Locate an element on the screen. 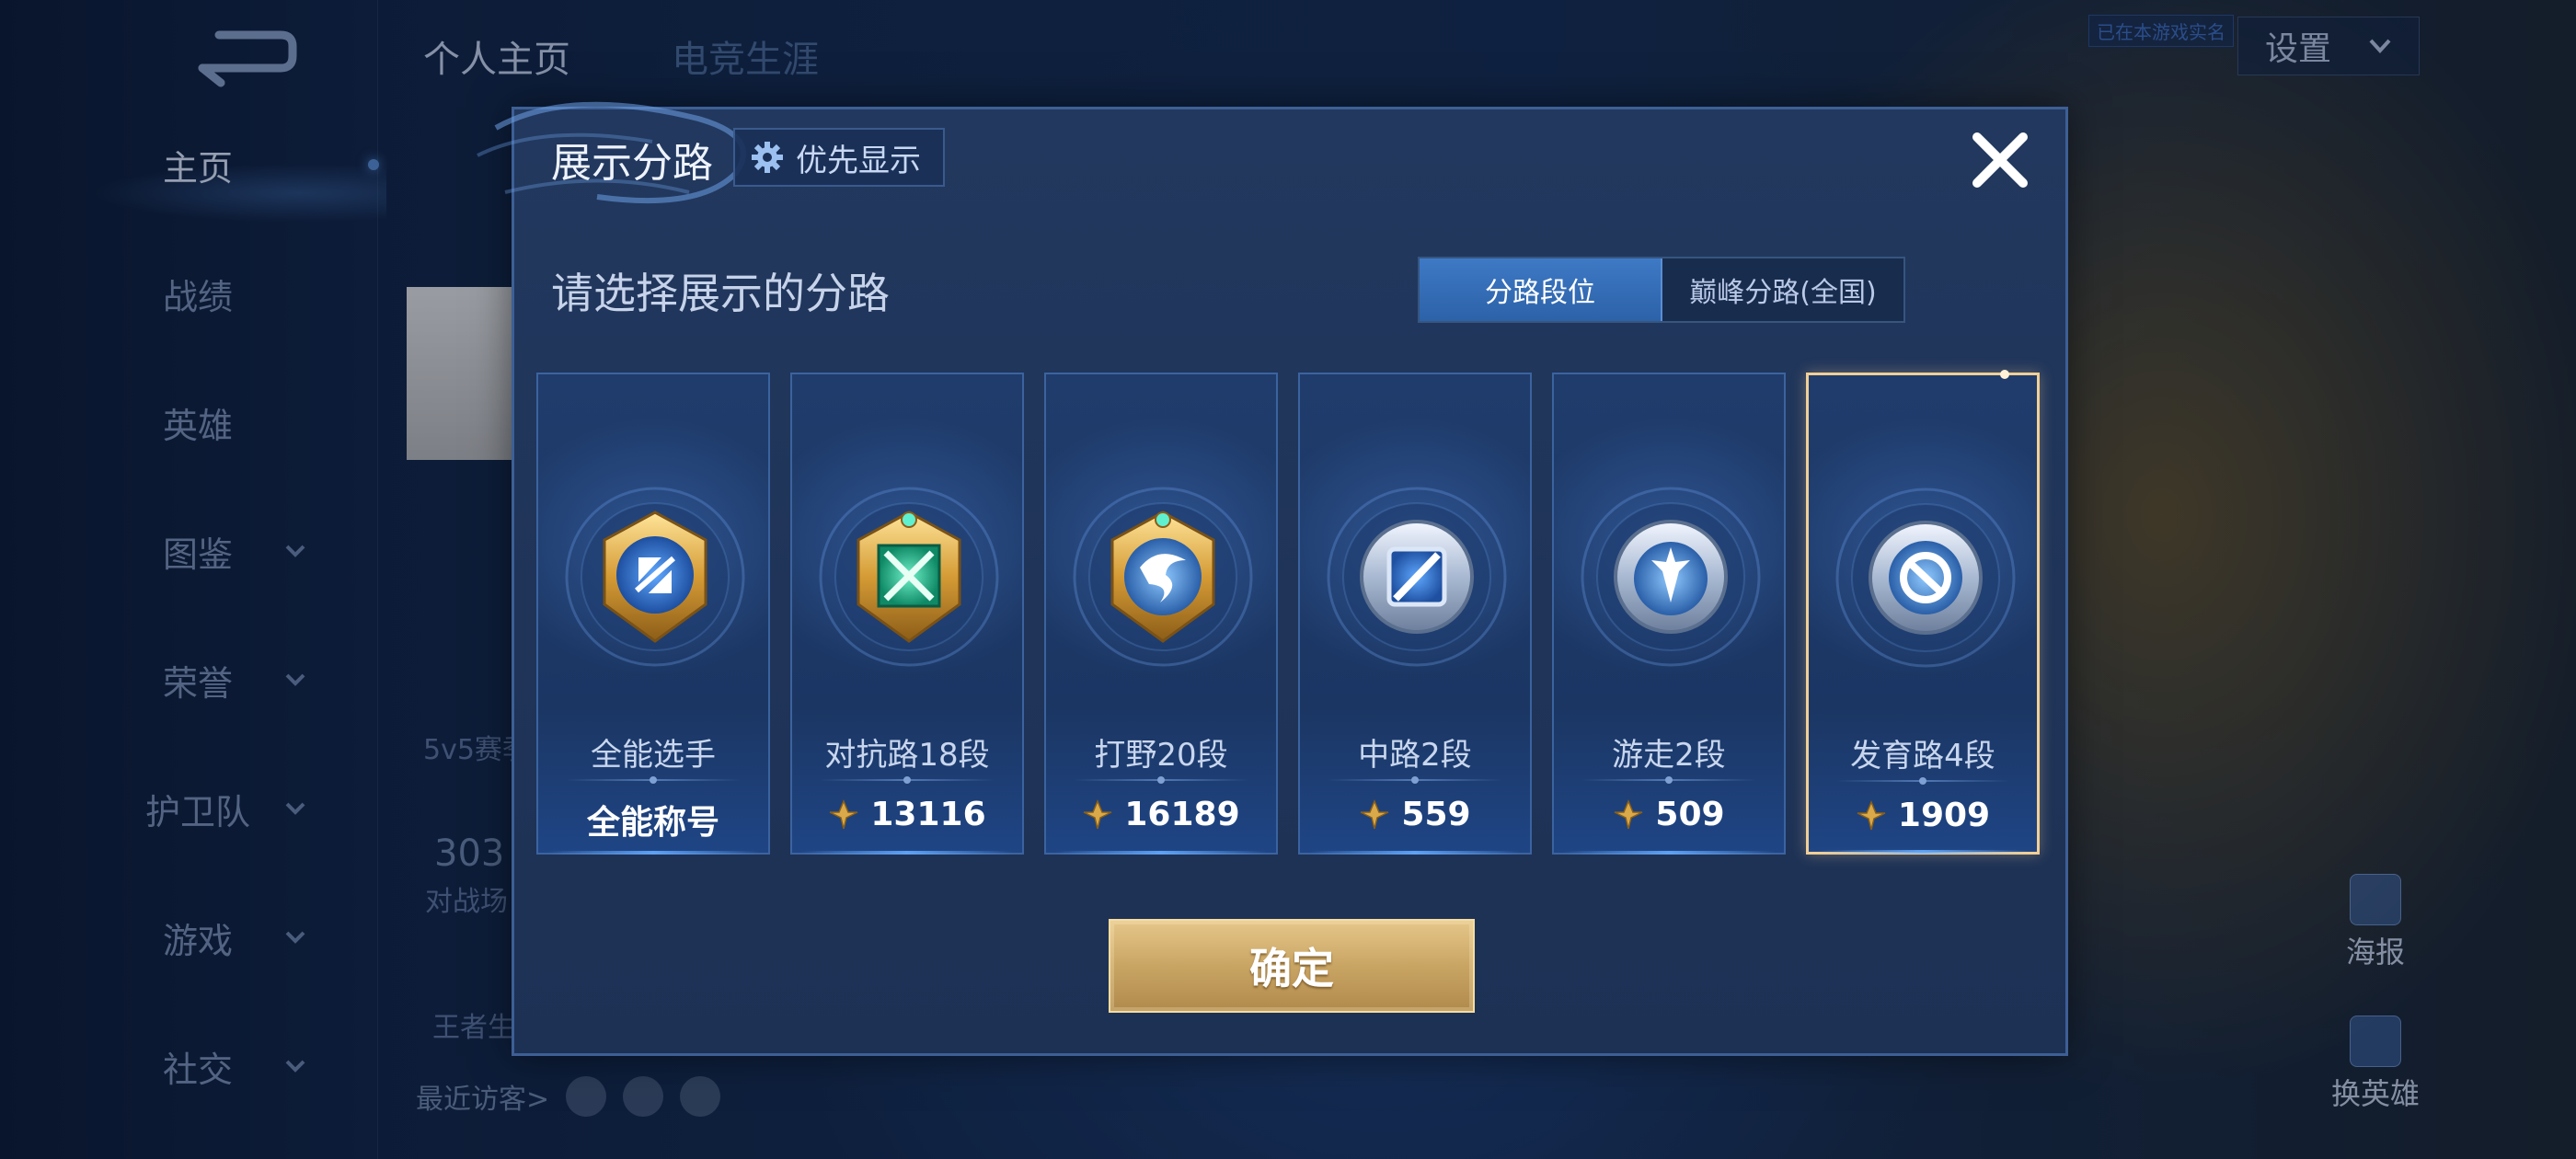 This screenshot has height=1159, width=2576. lane-select-prompt: 请选择展示的分路 is located at coordinates (720, 293).